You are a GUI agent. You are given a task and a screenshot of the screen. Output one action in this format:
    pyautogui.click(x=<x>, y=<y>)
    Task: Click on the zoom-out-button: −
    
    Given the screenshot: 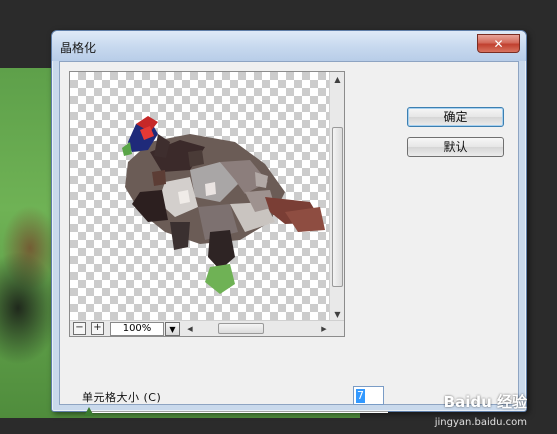 What is the action you would take?
    pyautogui.click(x=79, y=328)
    